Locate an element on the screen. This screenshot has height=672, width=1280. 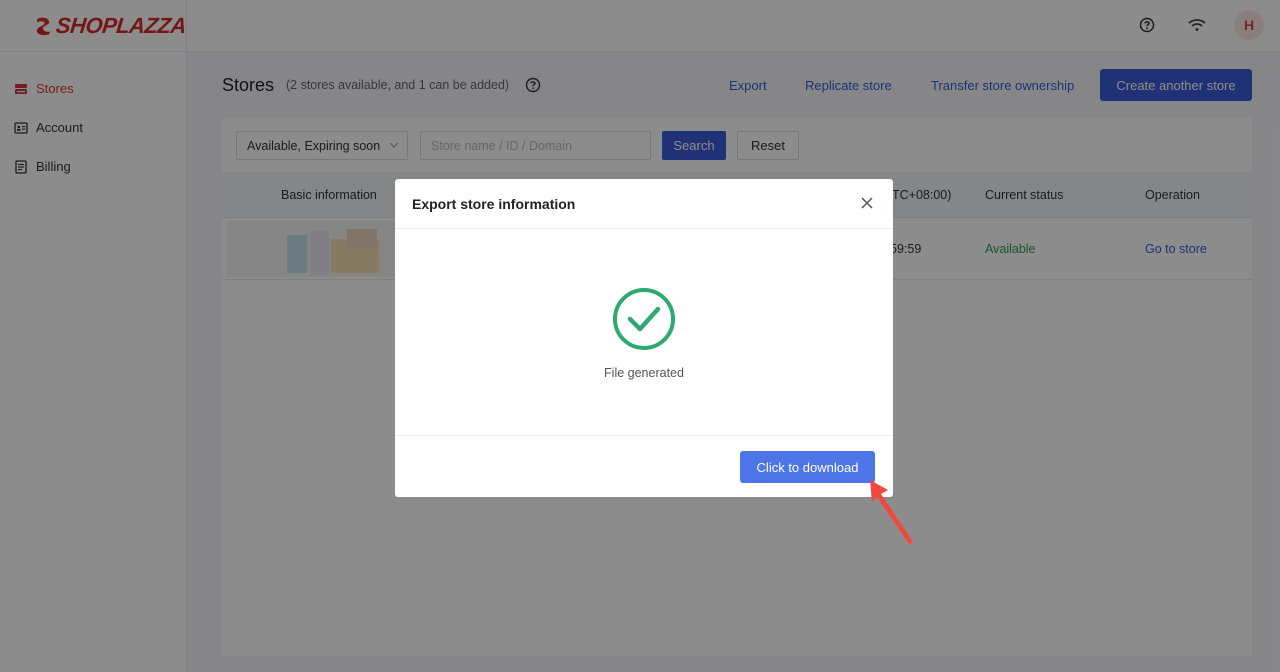
modal-footer: Click to download is located at coordinates (644, 466).